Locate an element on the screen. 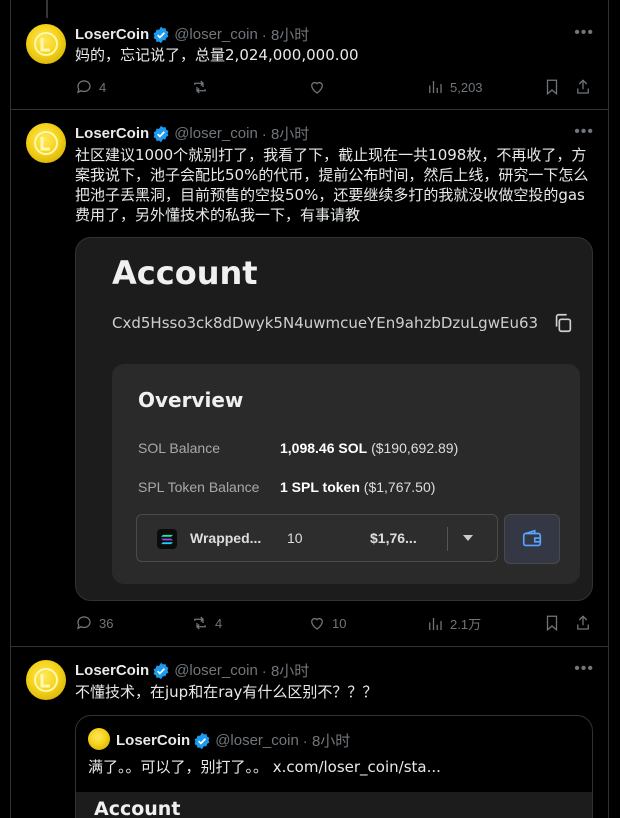  views-button: 5,203 is located at coordinates (454, 87).